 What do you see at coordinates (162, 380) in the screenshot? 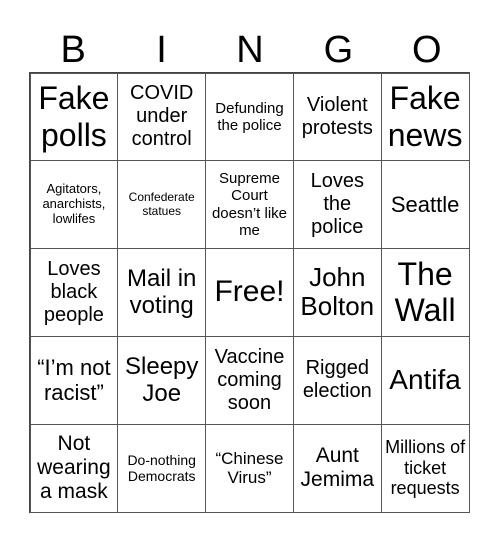
I see `bingo-cell: Sleepy Joe` at bounding box center [162, 380].